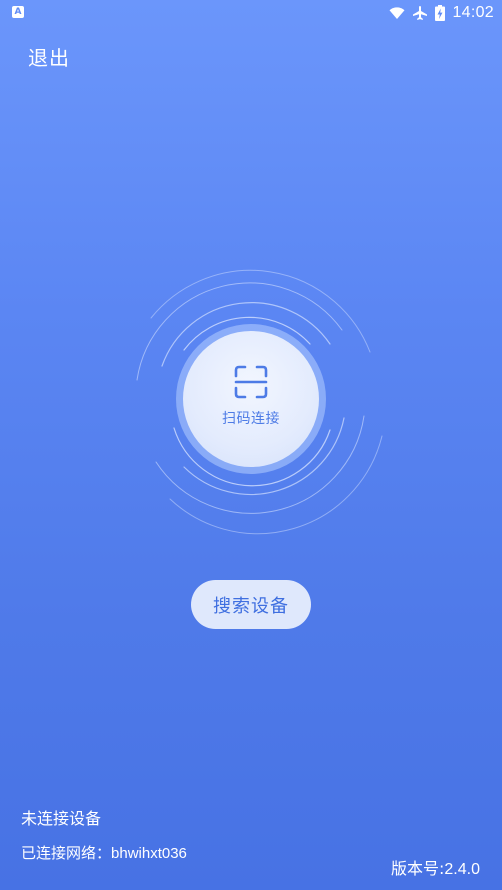  Describe the element at coordinates (149, 853) in the screenshot. I see `network-name: bhwihxt036` at that location.